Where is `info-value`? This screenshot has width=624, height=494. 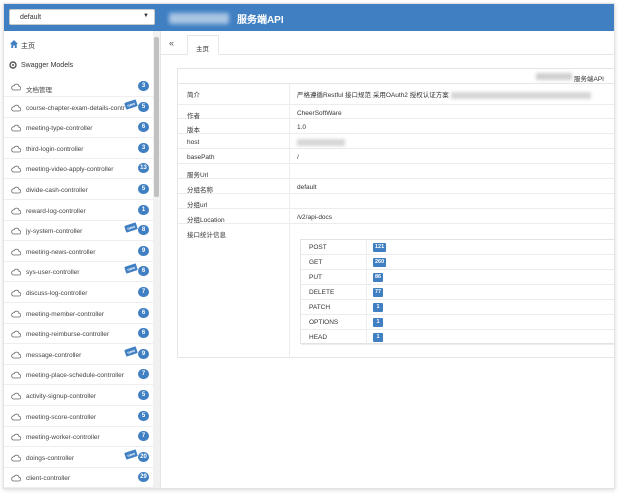 info-value is located at coordinates (321, 142).